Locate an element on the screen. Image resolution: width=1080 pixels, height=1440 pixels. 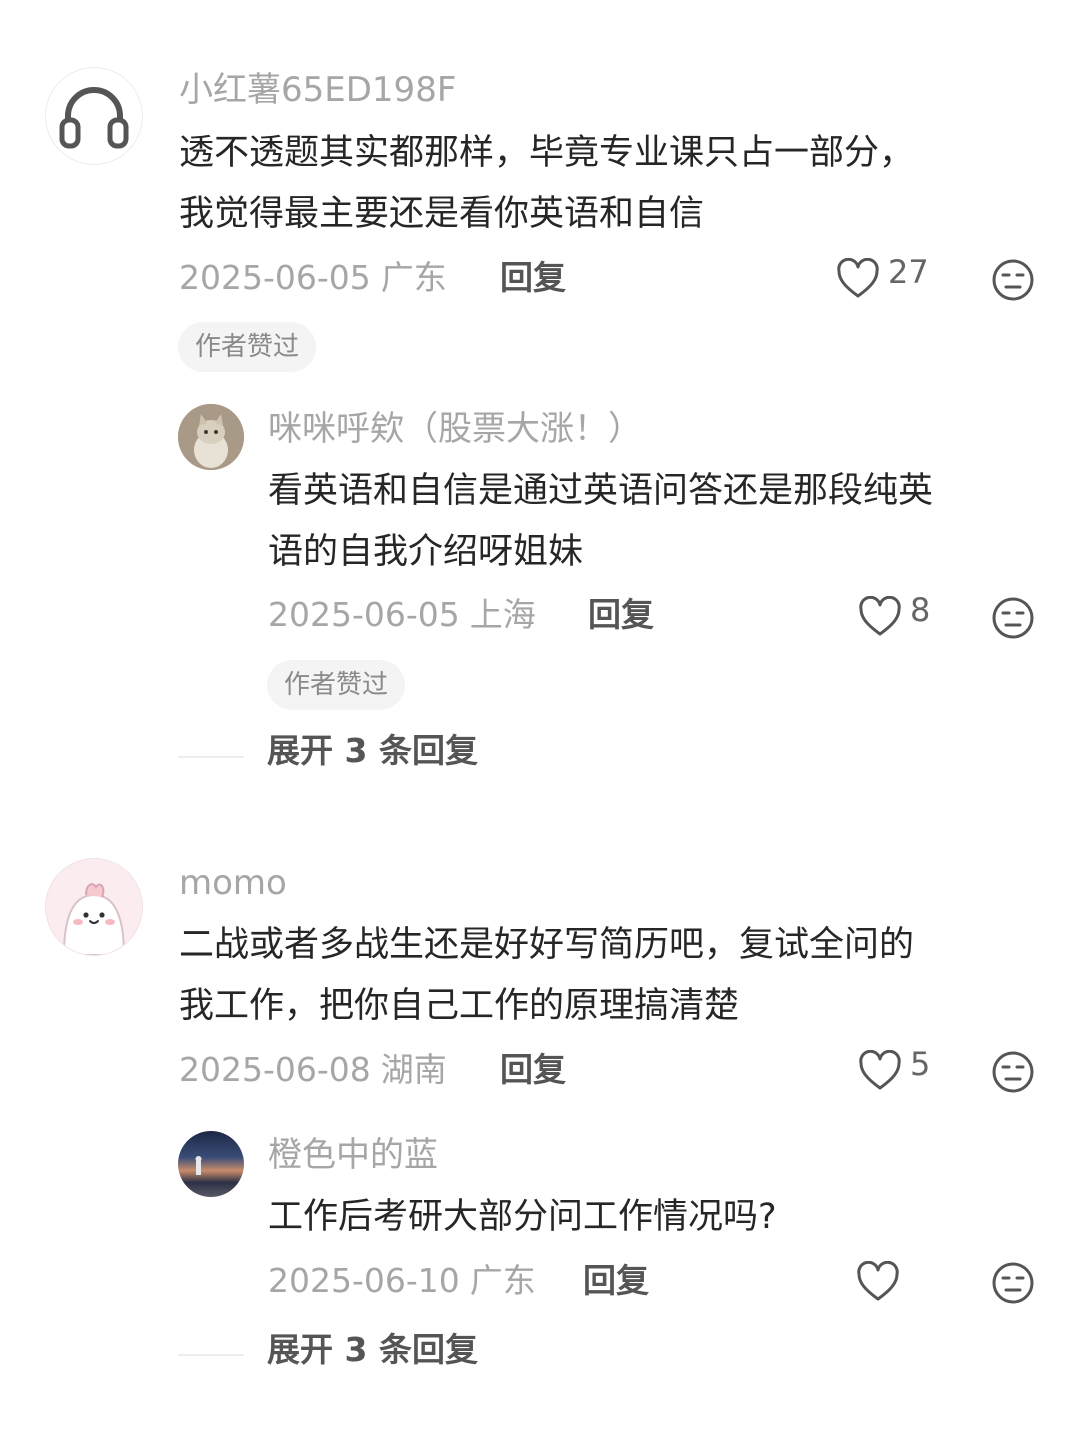
reply-location: 广东 is located at coordinates (502, 1280).